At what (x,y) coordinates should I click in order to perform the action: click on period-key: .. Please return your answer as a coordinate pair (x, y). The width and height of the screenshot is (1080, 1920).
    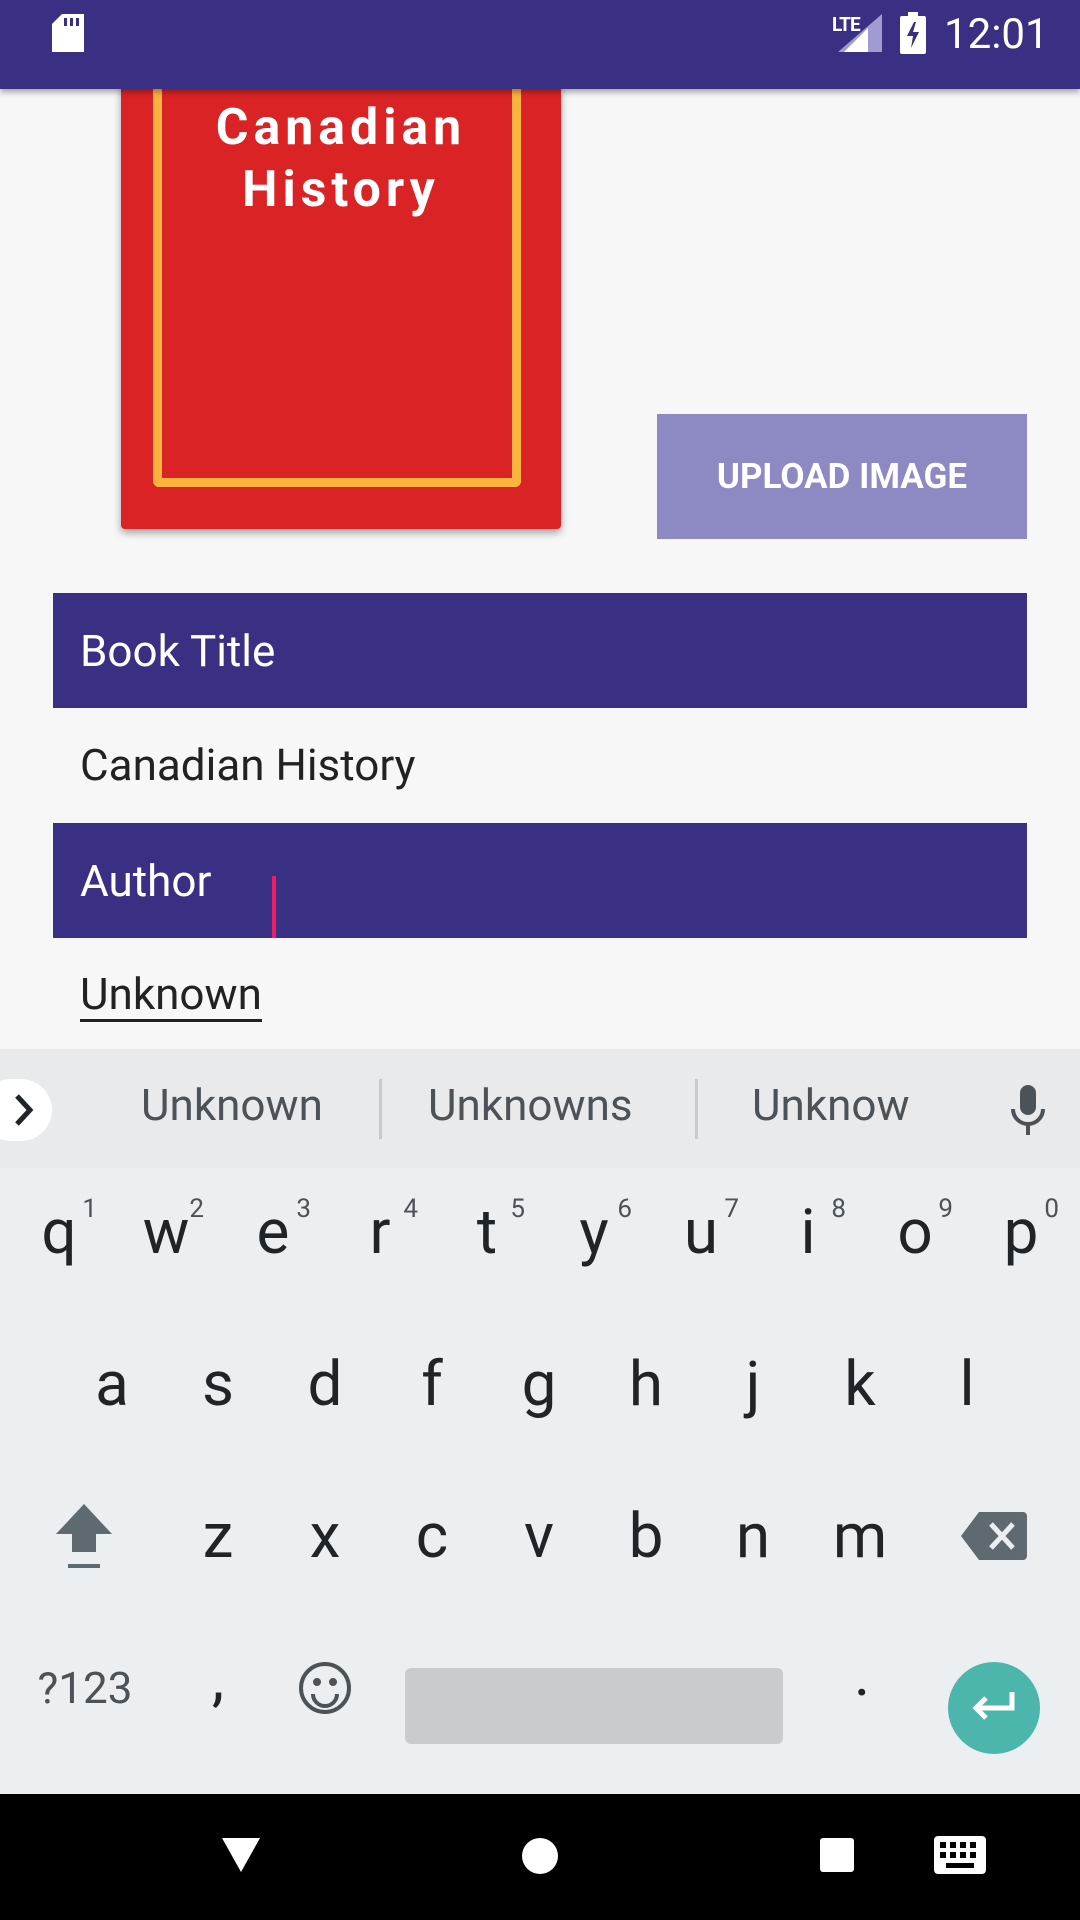
    Looking at the image, I should click on (862, 1674).